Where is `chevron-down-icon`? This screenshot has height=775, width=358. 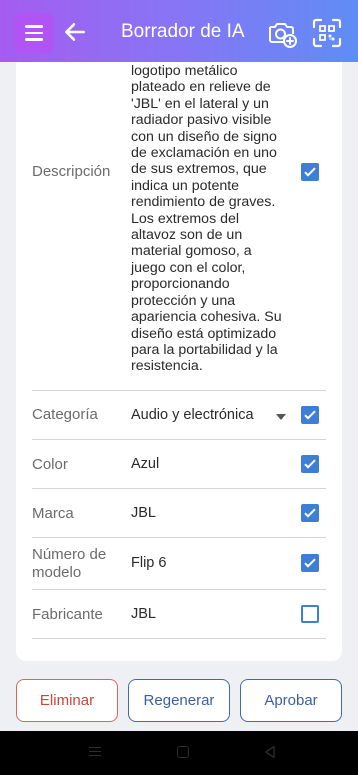
chevron-down-icon is located at coordinates (281, 417).